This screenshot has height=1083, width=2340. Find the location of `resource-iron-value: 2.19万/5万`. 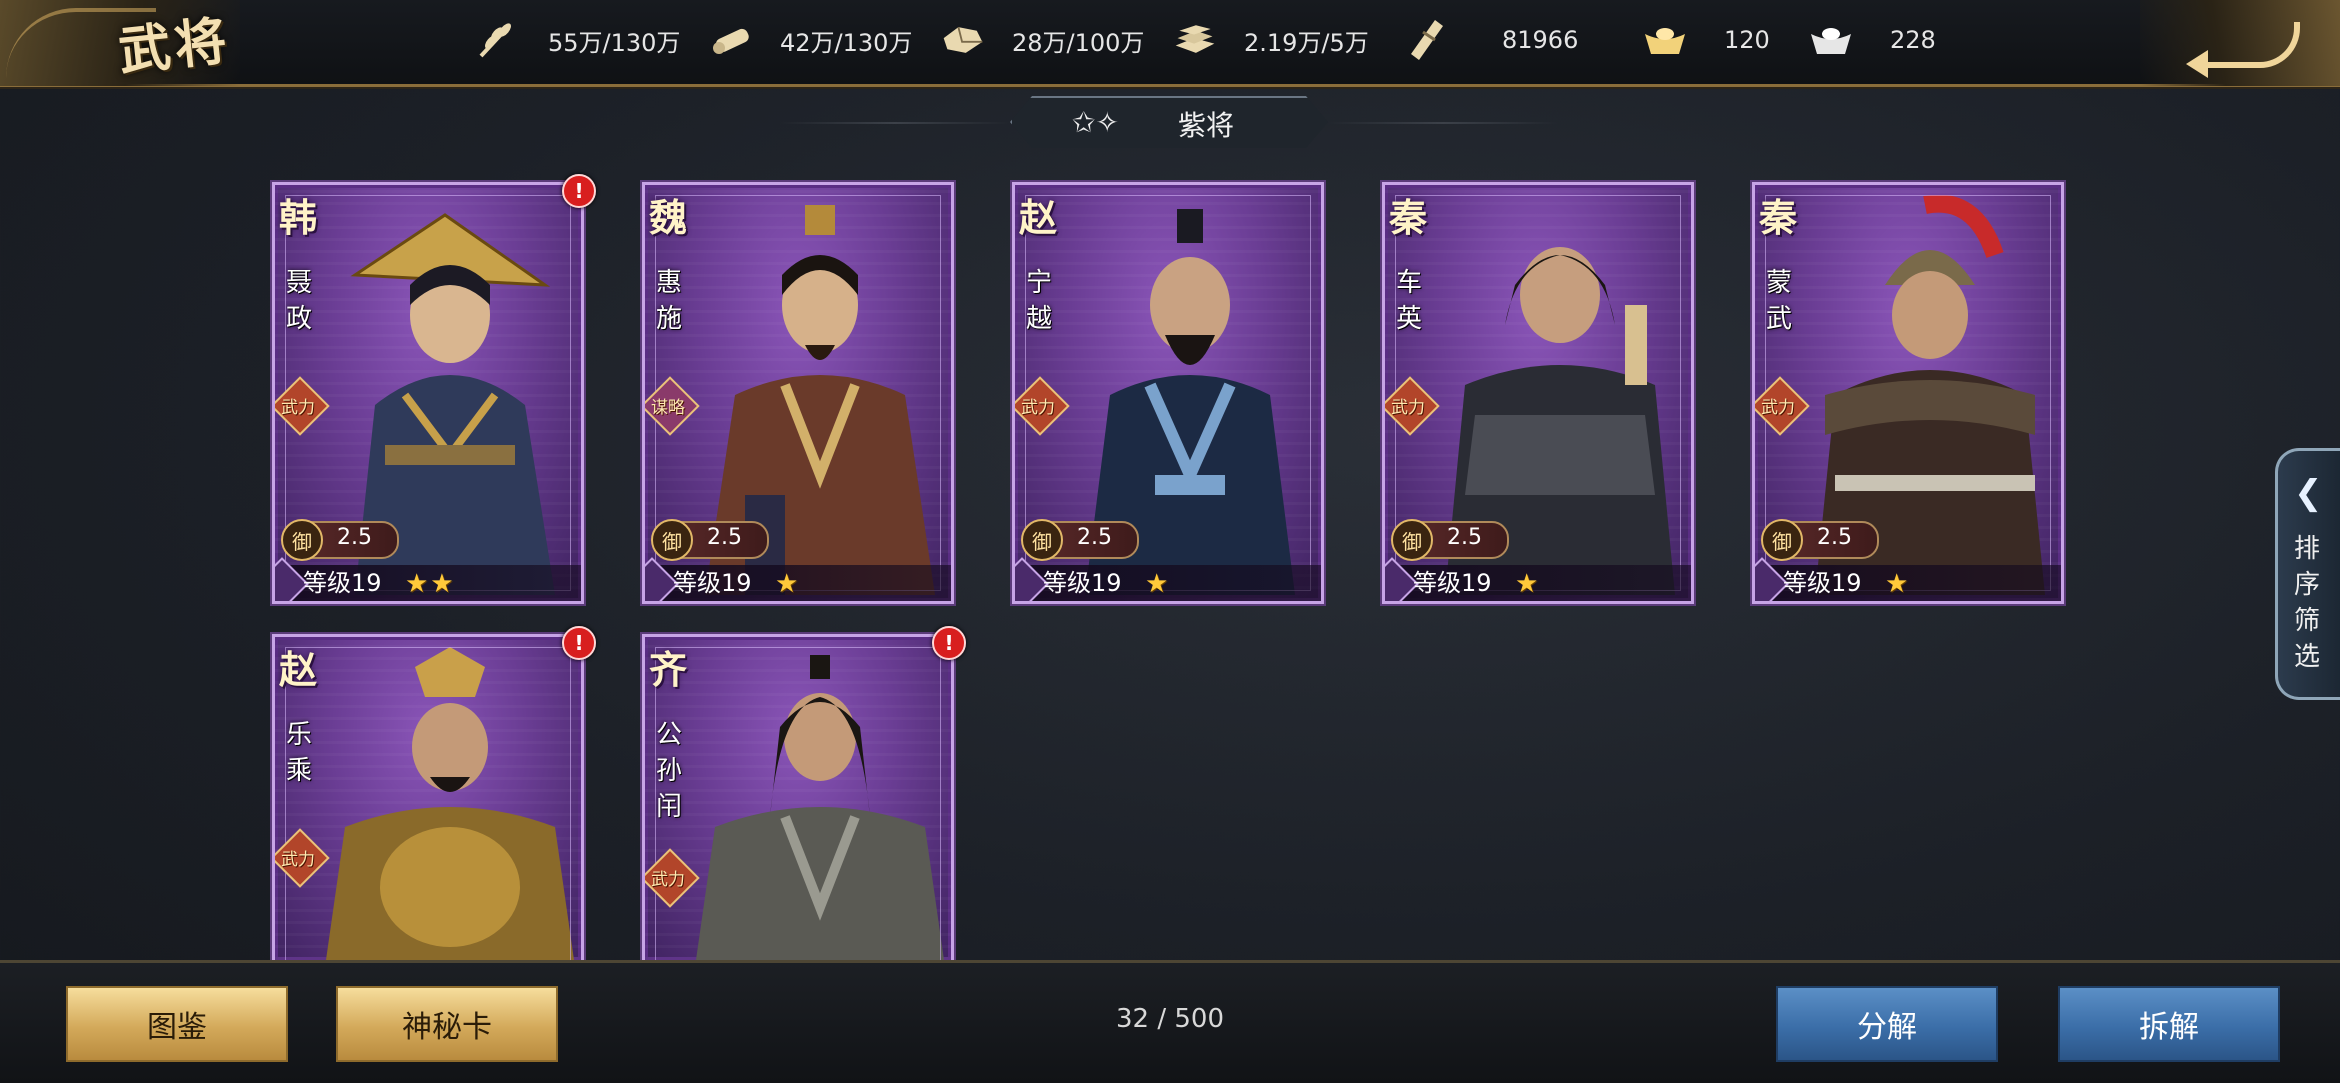

resource-iron-value: 2.19万/5万 is located at coordinates (1306, 42).